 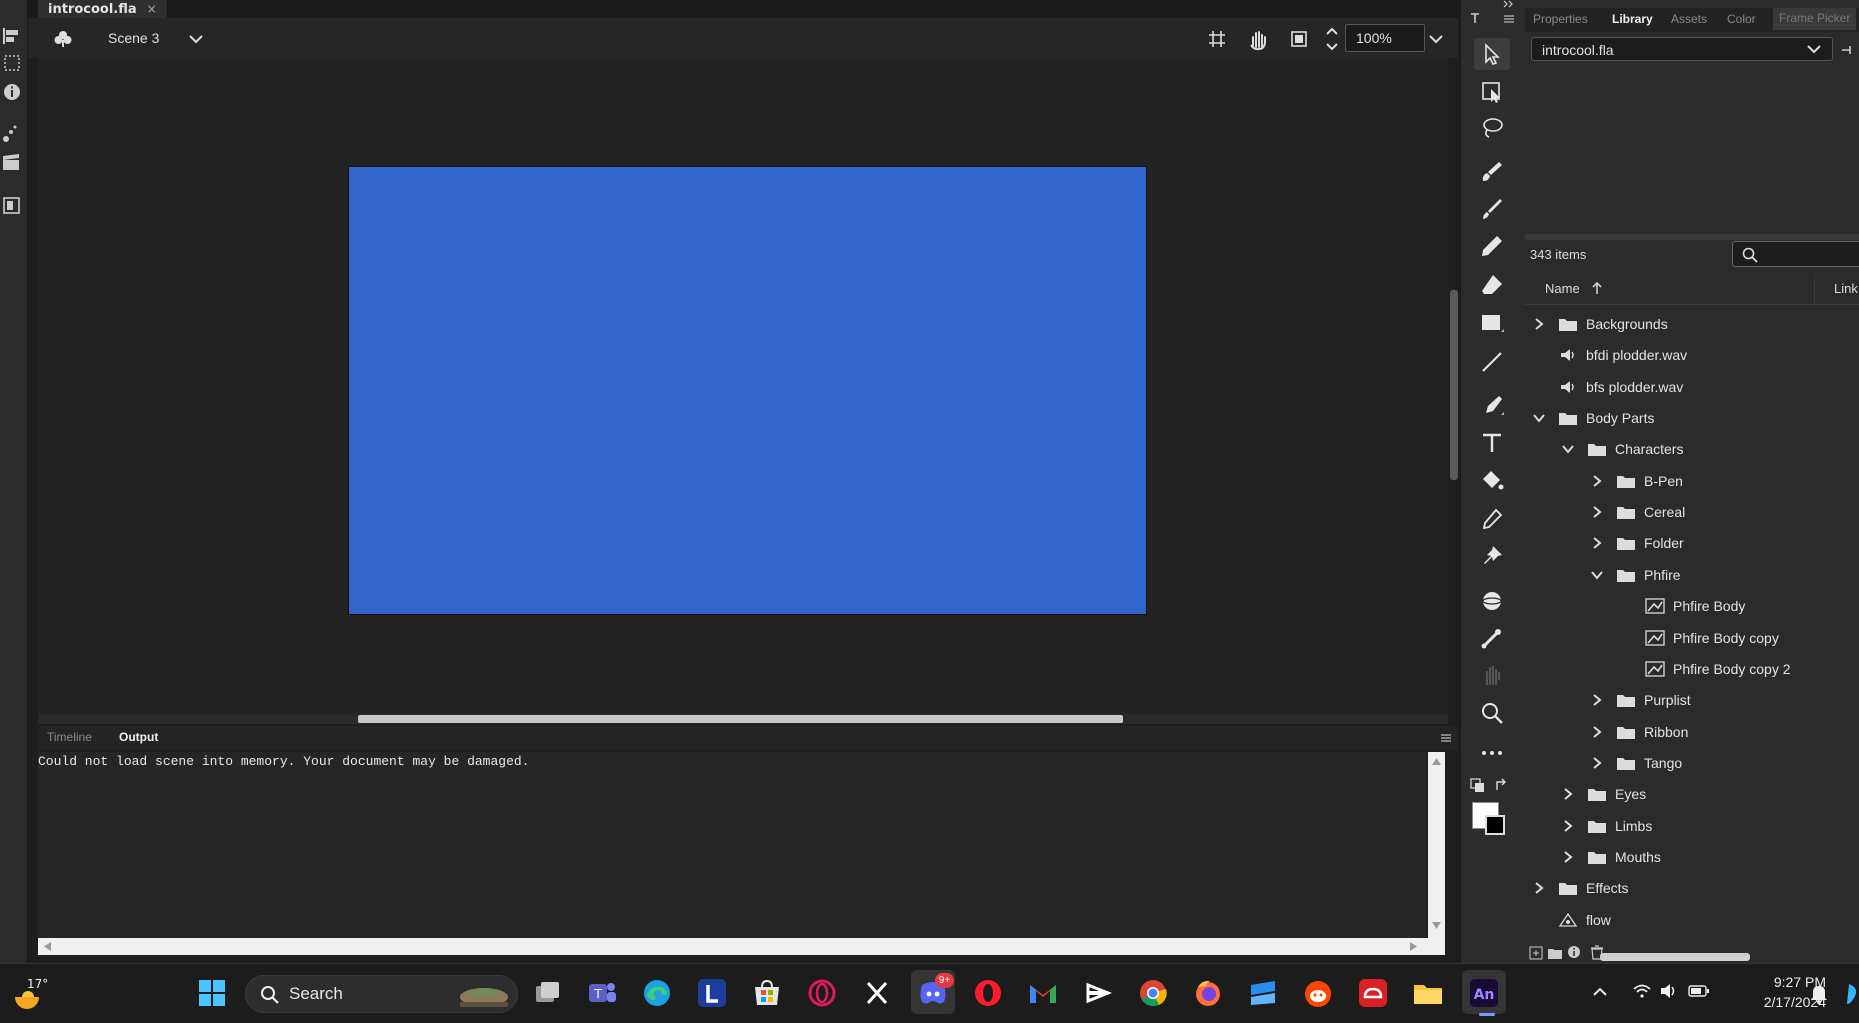 What do you see at coordinates (1436, 39) in the screenshot?
I see `zoom-dropdown-chevron-icon` at bounding box center [1436, 39].